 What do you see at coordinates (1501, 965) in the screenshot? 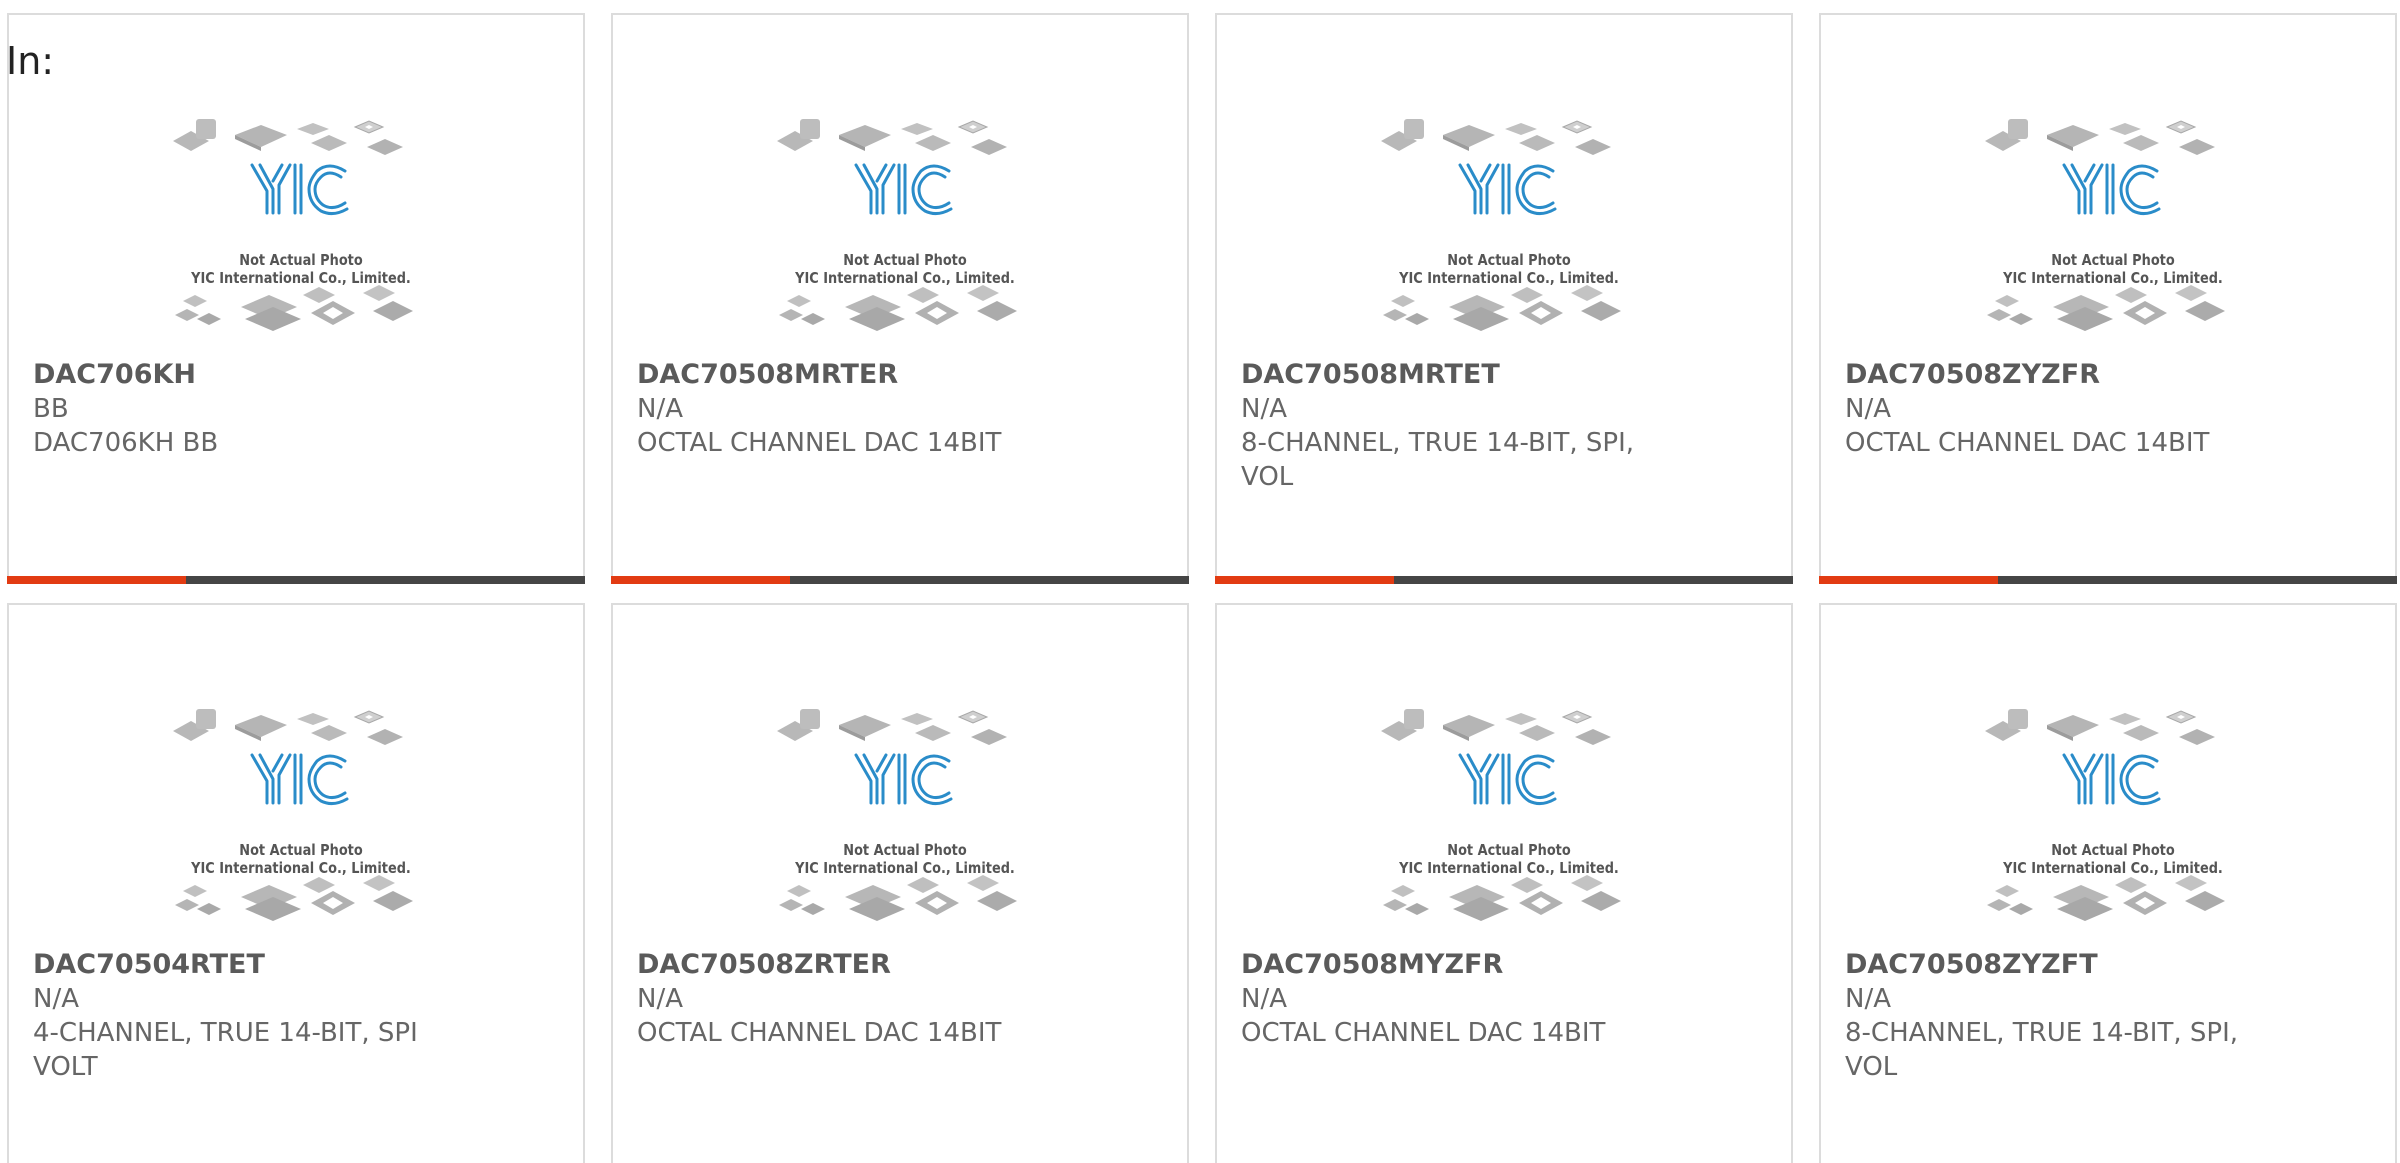
I see `part-number: DAC70508MYZFR` at bounding box center [1501, 965].